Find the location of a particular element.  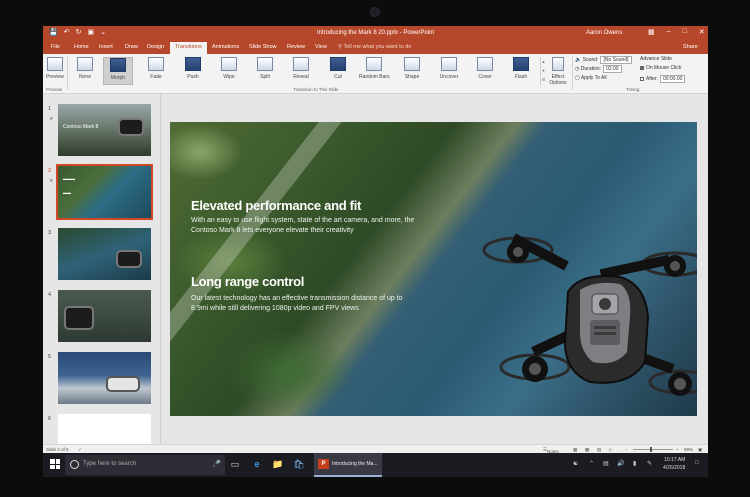

tab-file: File is located at coordinates (55, 47).